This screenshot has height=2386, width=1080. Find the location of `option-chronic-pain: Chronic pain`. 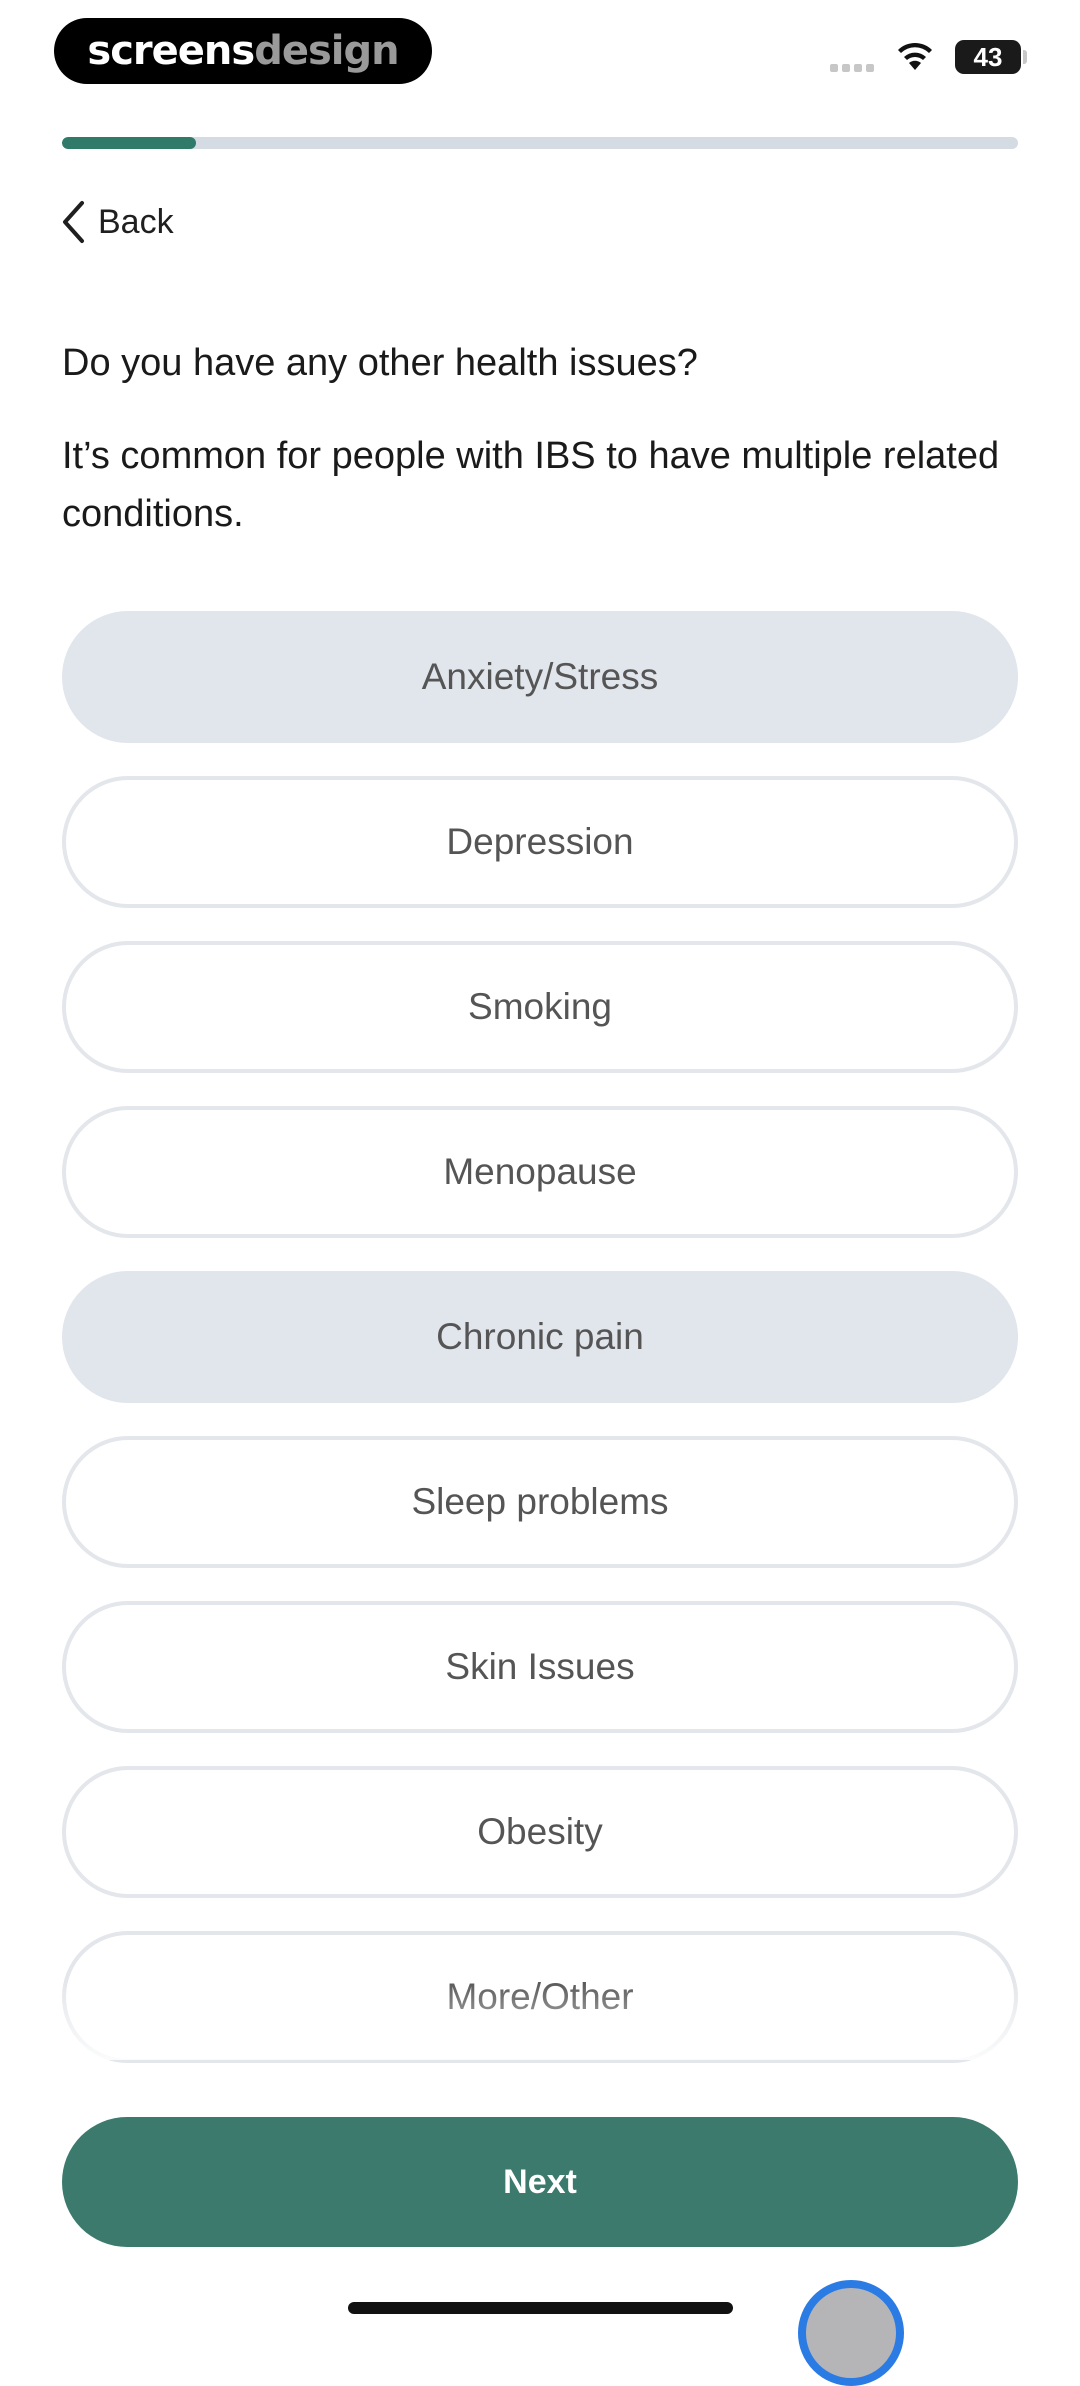

option-chronic-pain: Chronic pain is located at coordinates (540, 1337).